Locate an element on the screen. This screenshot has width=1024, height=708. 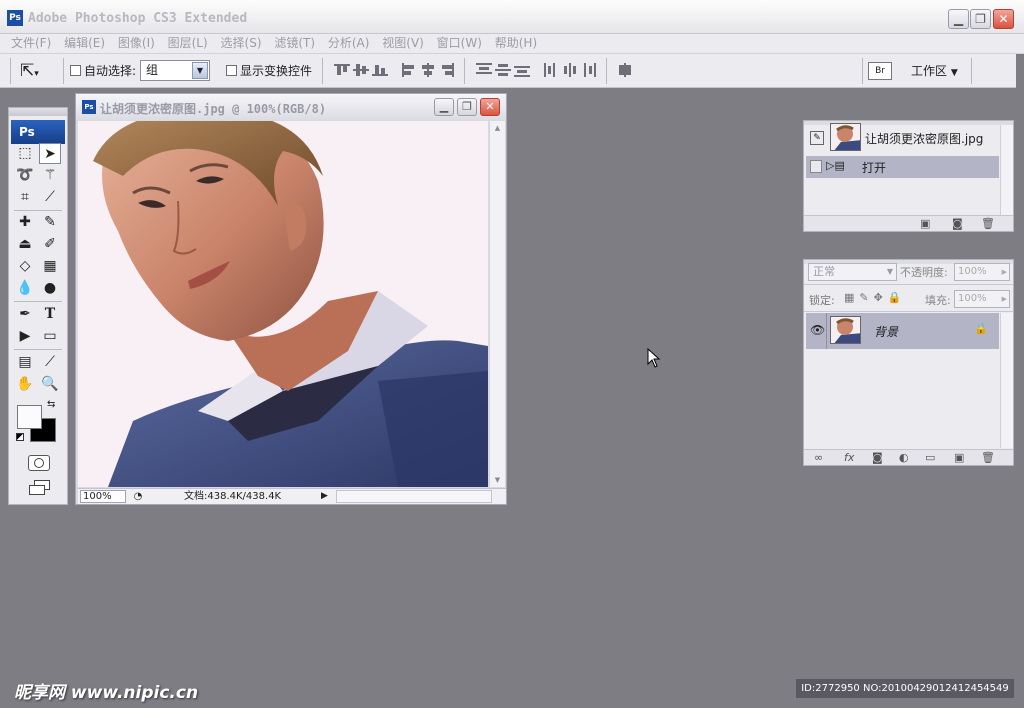
auto-align-layers-icon is located at coordinates (625, 70).